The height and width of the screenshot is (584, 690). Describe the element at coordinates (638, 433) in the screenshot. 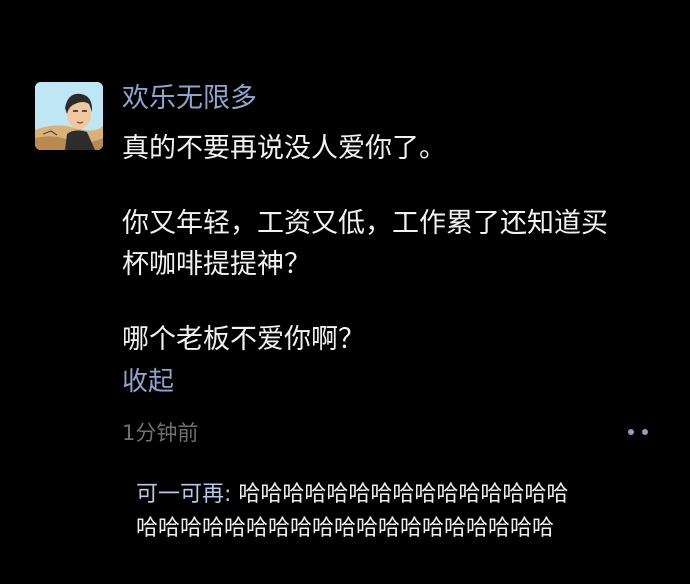

I see `more-dots-icon` at that location.